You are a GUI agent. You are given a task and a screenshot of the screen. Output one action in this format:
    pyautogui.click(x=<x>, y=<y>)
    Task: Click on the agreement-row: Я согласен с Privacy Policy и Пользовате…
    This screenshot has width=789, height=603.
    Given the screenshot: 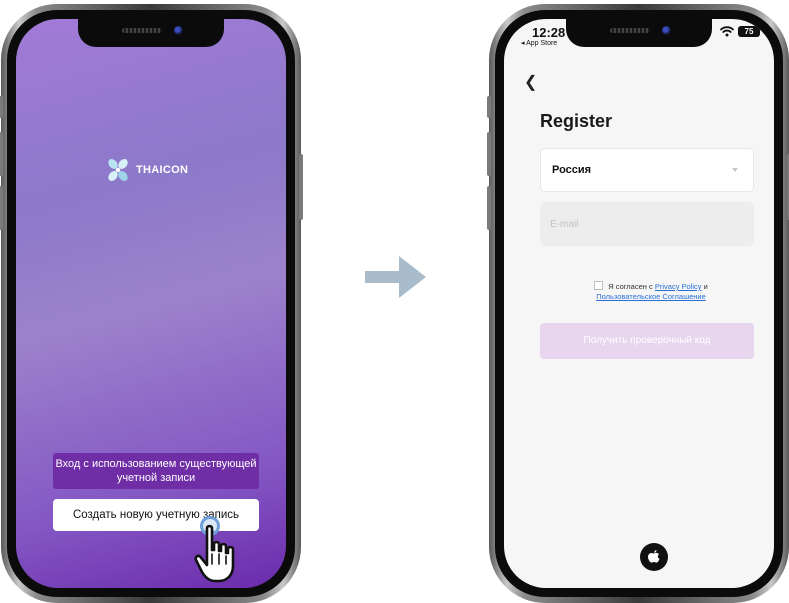 What is the action you would take?
    pyautogui.click(x=651, y=291)
    